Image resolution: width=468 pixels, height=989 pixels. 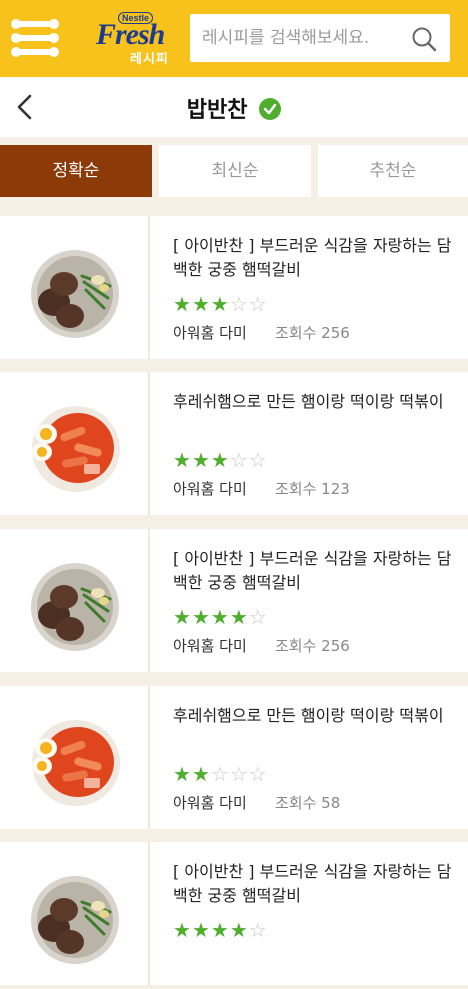 What do you see at coordinates (217, 110) in the screenshot?
I see `page-title-text: 밥반찬` at bounding box center [217, 110].